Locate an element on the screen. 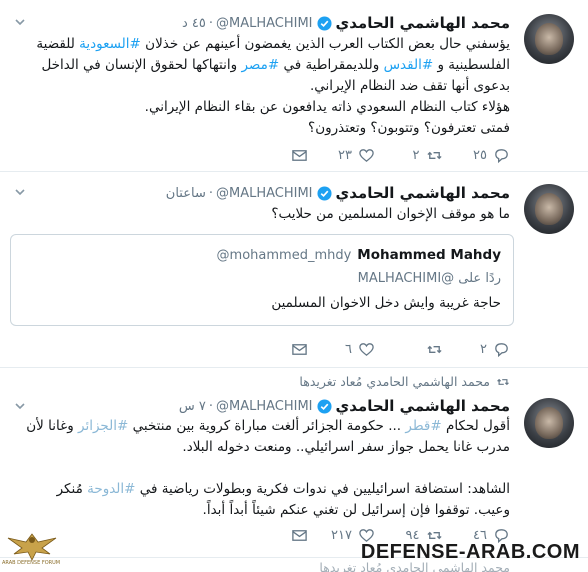 The width and height of the screenshot is (588, 572). hashtag-link: #الدوحة is located at coordinates (111, 489).